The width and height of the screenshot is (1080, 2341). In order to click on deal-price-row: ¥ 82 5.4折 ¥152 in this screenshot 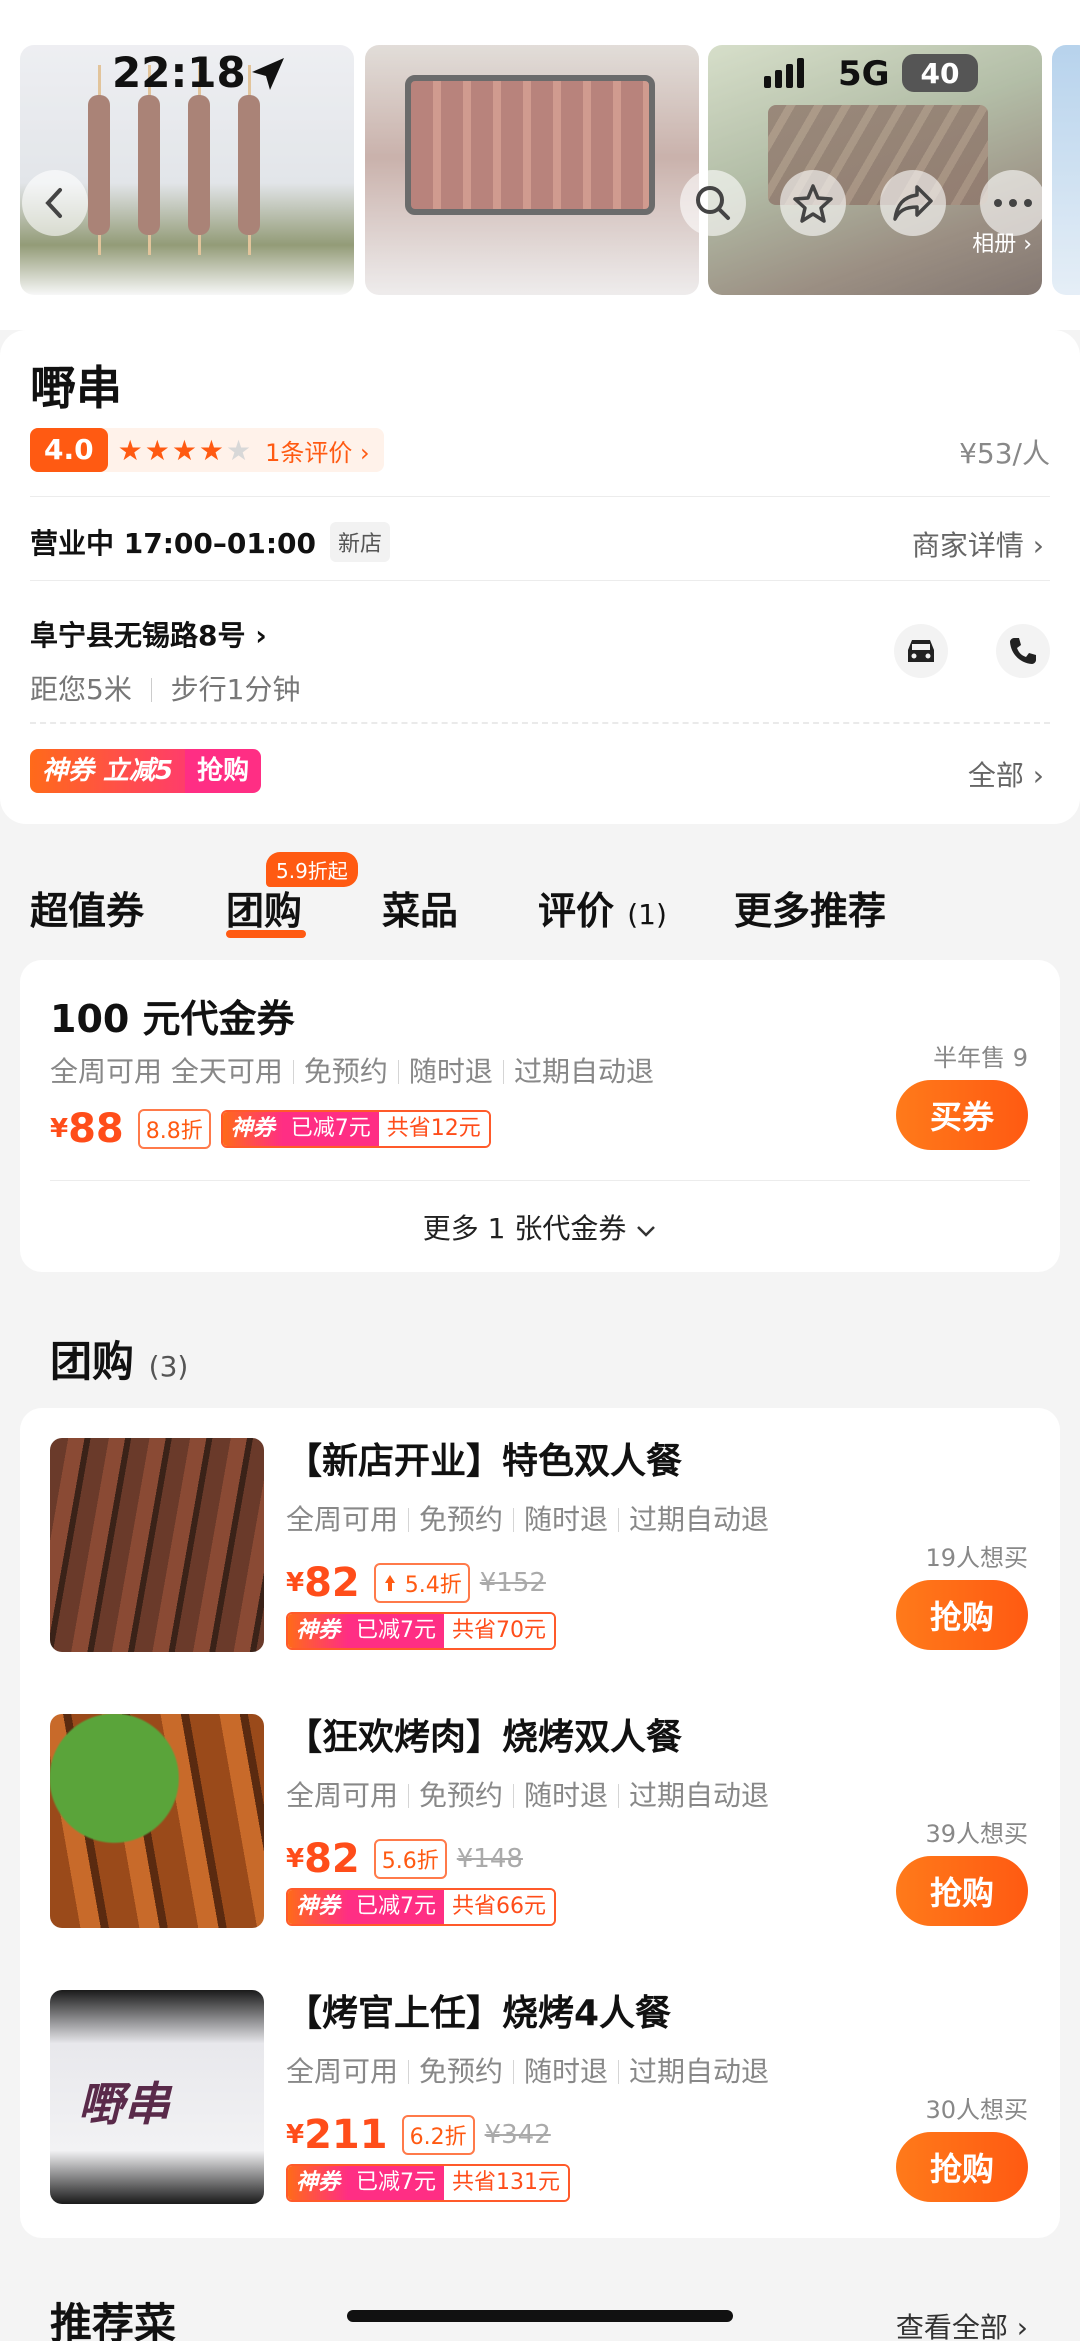, I will do `click(416, 1583)`.